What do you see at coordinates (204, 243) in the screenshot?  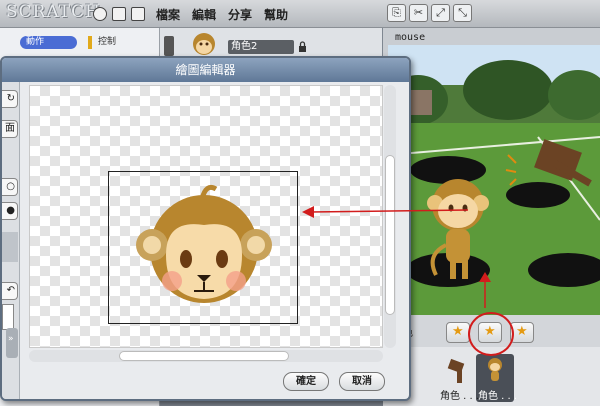 I see `monkey-head-drawing` at bounding box center [204, 243].